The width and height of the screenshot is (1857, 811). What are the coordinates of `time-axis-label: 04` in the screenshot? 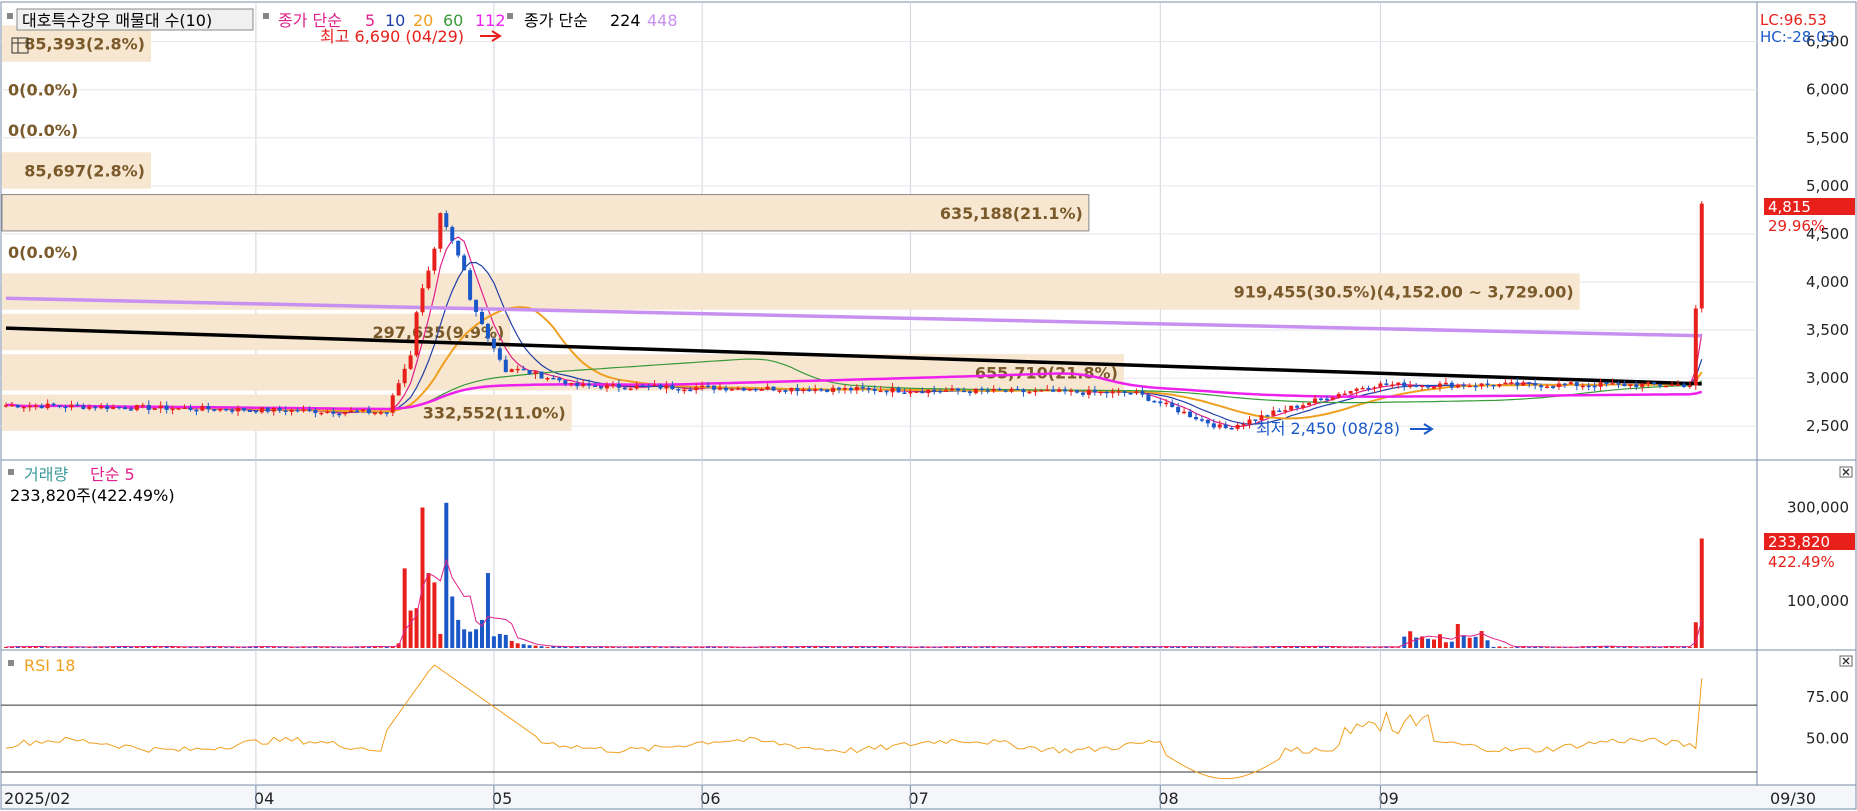 It's located at (264, 798).